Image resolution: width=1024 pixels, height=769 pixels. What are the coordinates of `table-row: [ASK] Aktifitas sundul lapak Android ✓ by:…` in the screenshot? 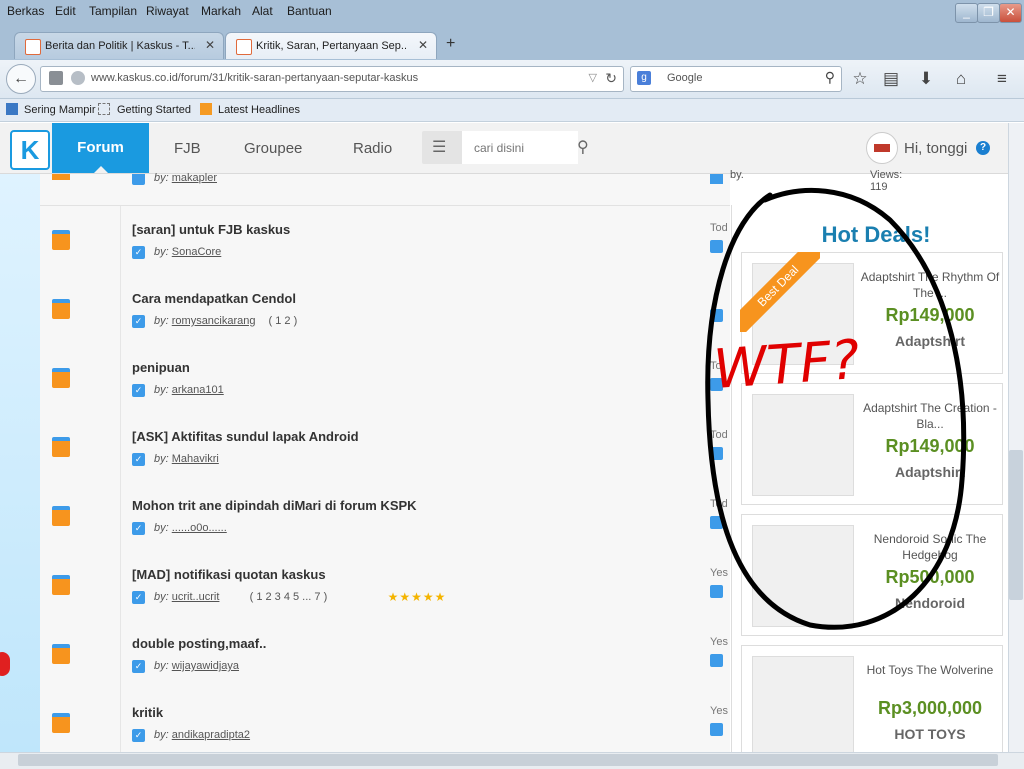 It's located at (385, 448).